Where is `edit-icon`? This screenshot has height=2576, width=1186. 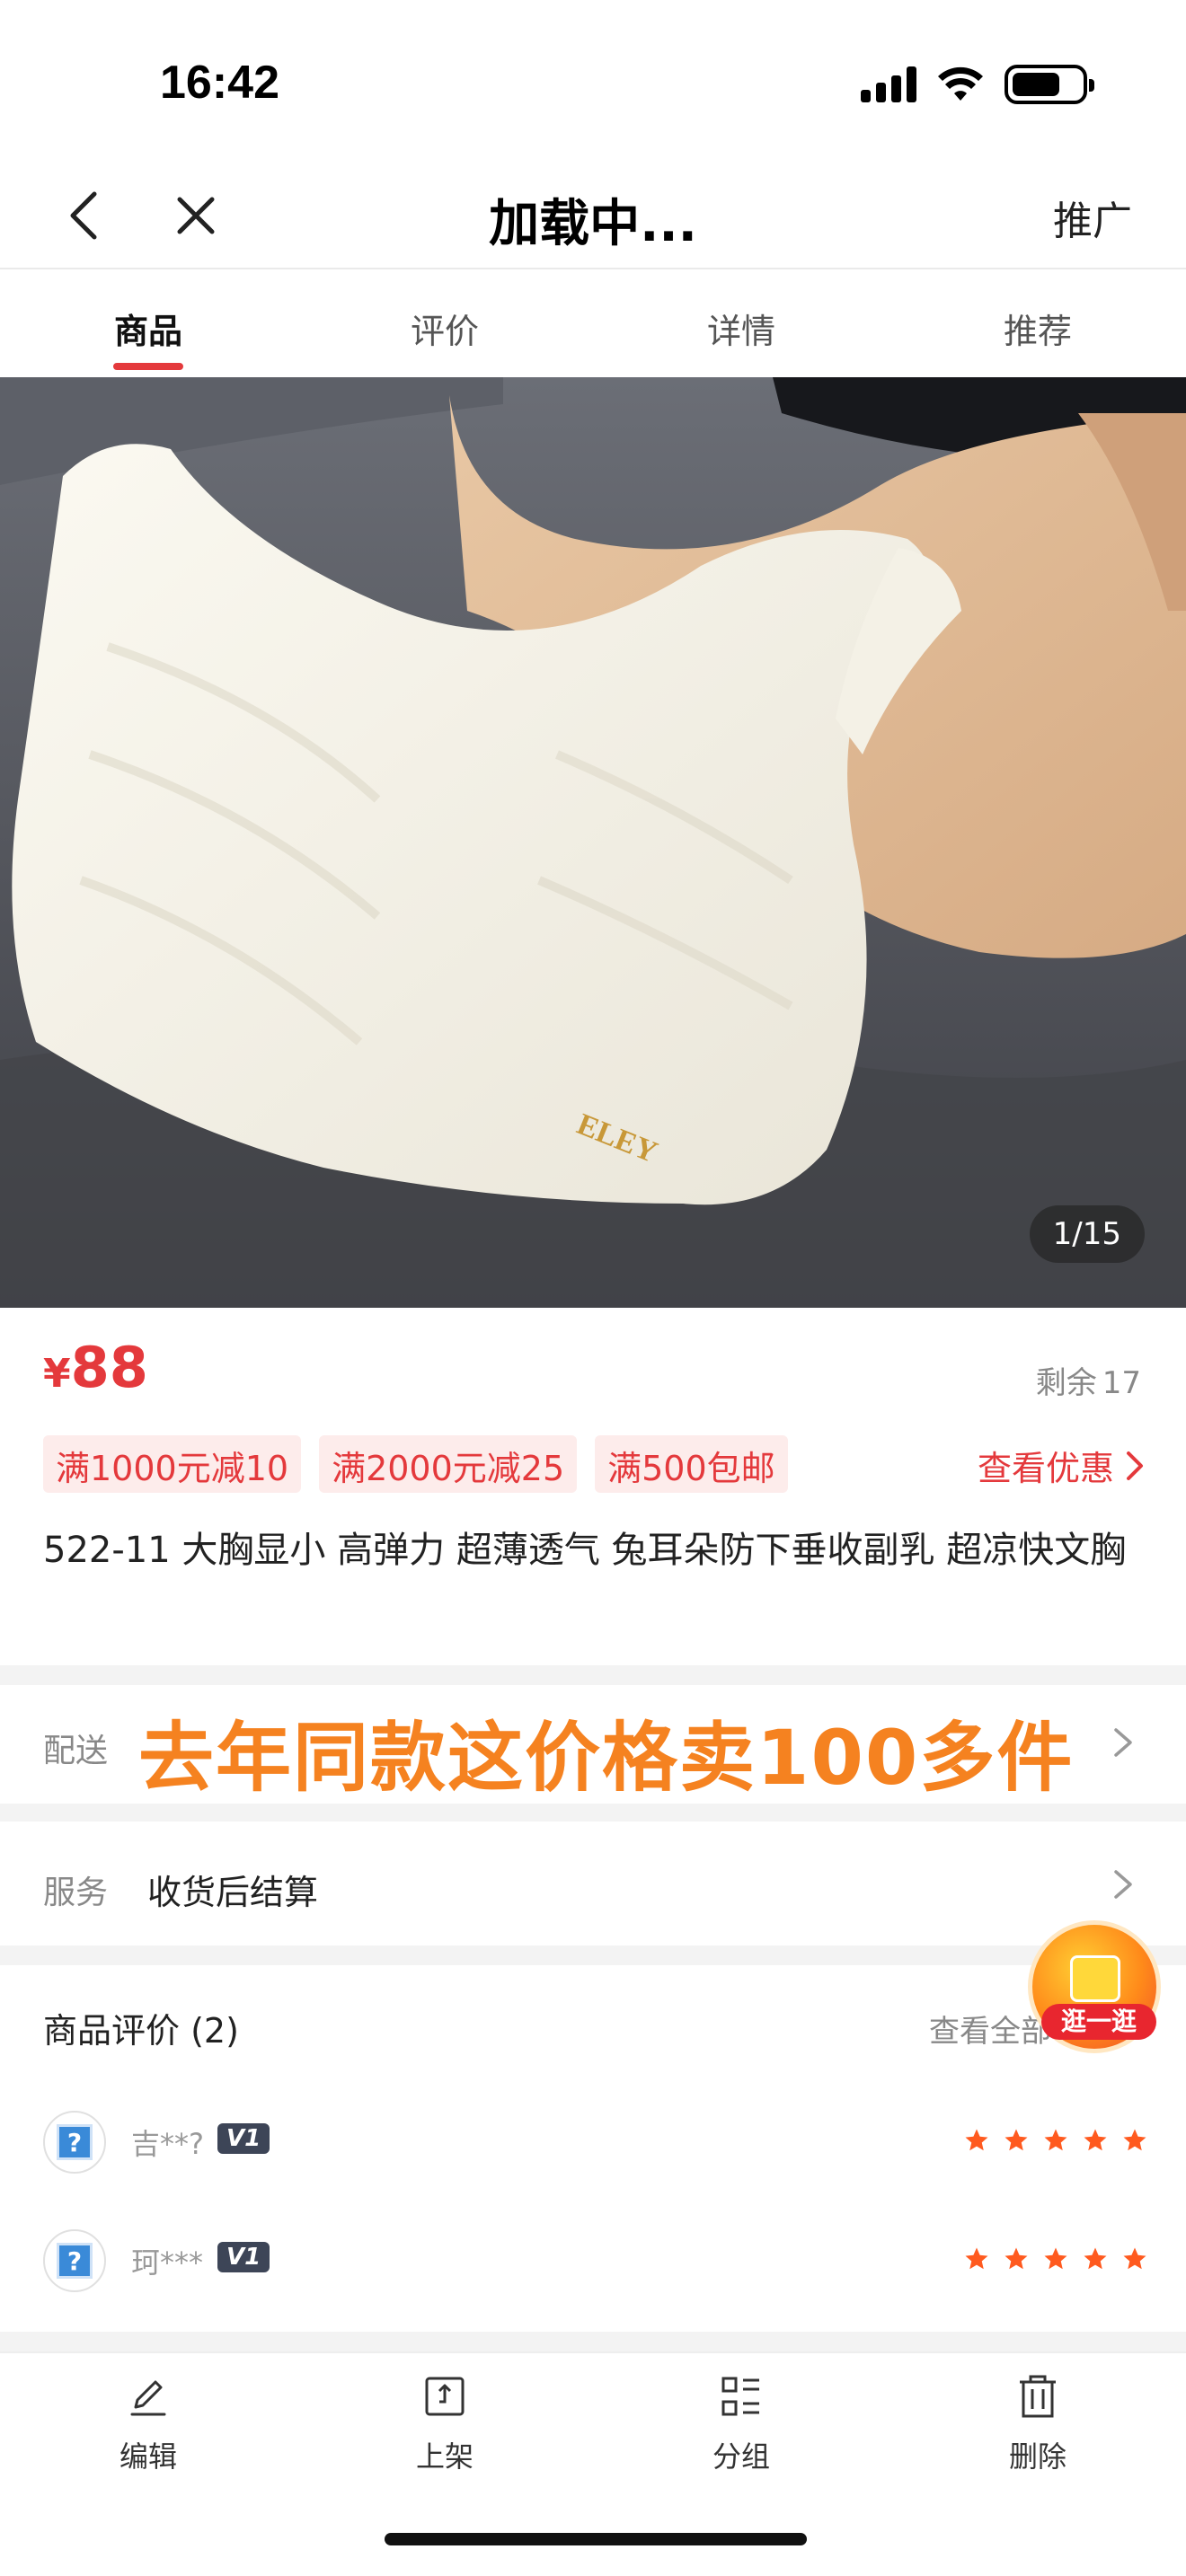
edit-icon is located at coordinates (148, 2398).